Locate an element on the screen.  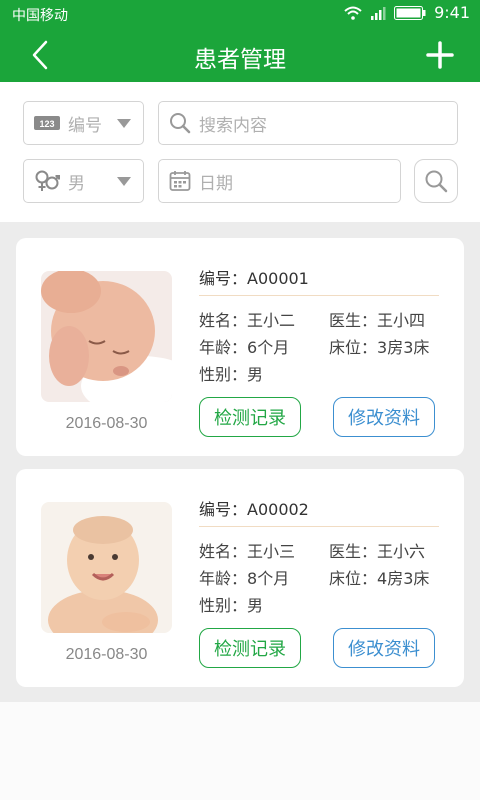
patient-age: 6个月 is located at coordinates (268, 347).